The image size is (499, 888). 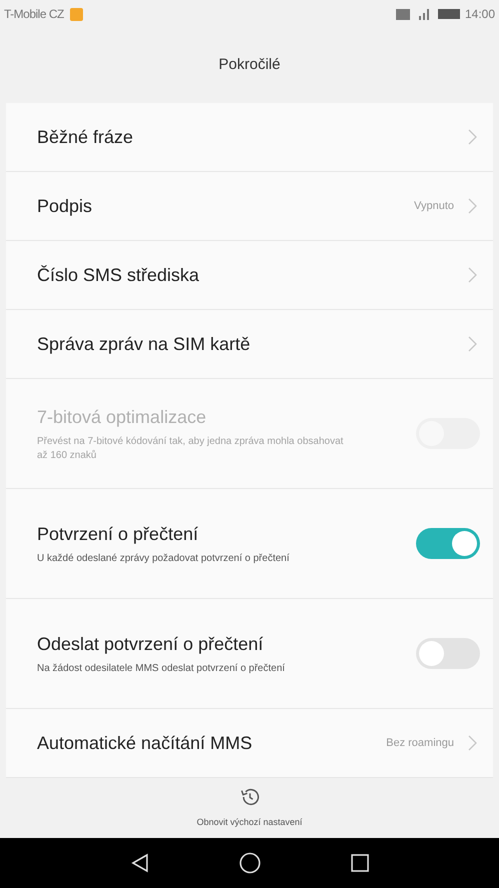 I want to click on settings-row: Automatické načítání MMS Bez roamingu, so click(x=249, y=743).